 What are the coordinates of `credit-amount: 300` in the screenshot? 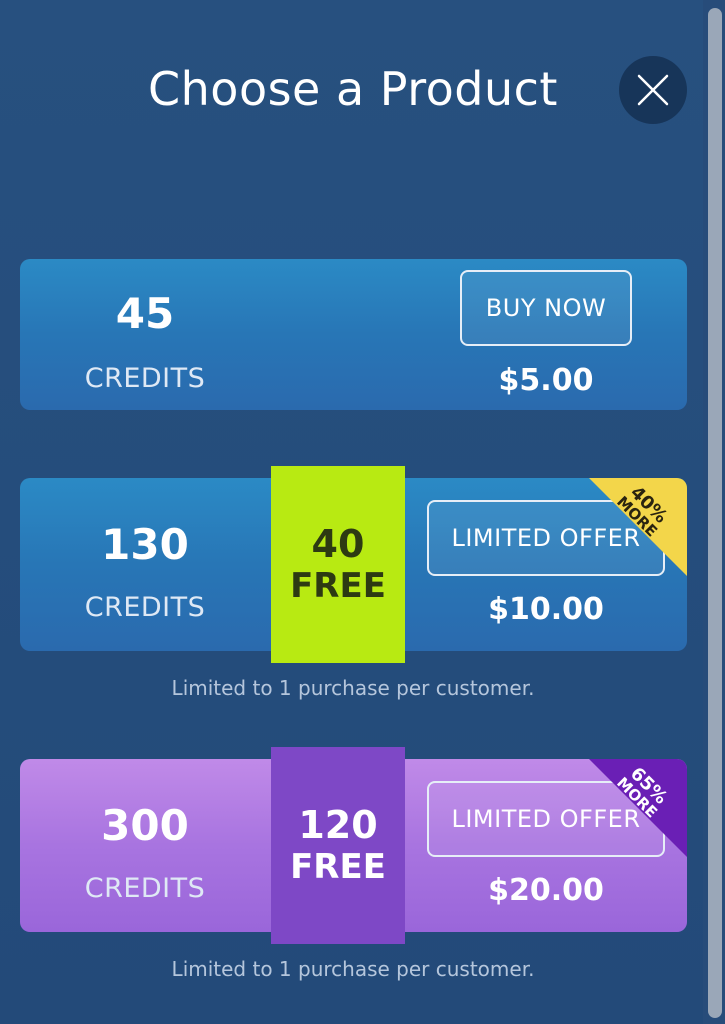 It's located at (145, 825).